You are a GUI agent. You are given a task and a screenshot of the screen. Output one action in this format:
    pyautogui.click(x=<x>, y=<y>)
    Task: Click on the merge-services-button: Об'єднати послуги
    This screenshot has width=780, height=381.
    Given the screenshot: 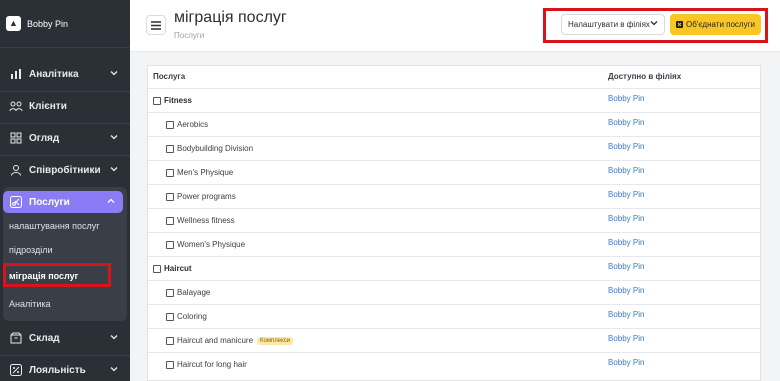 What is the action you would take?
    pyautogui.click(x=715, y=24)
    